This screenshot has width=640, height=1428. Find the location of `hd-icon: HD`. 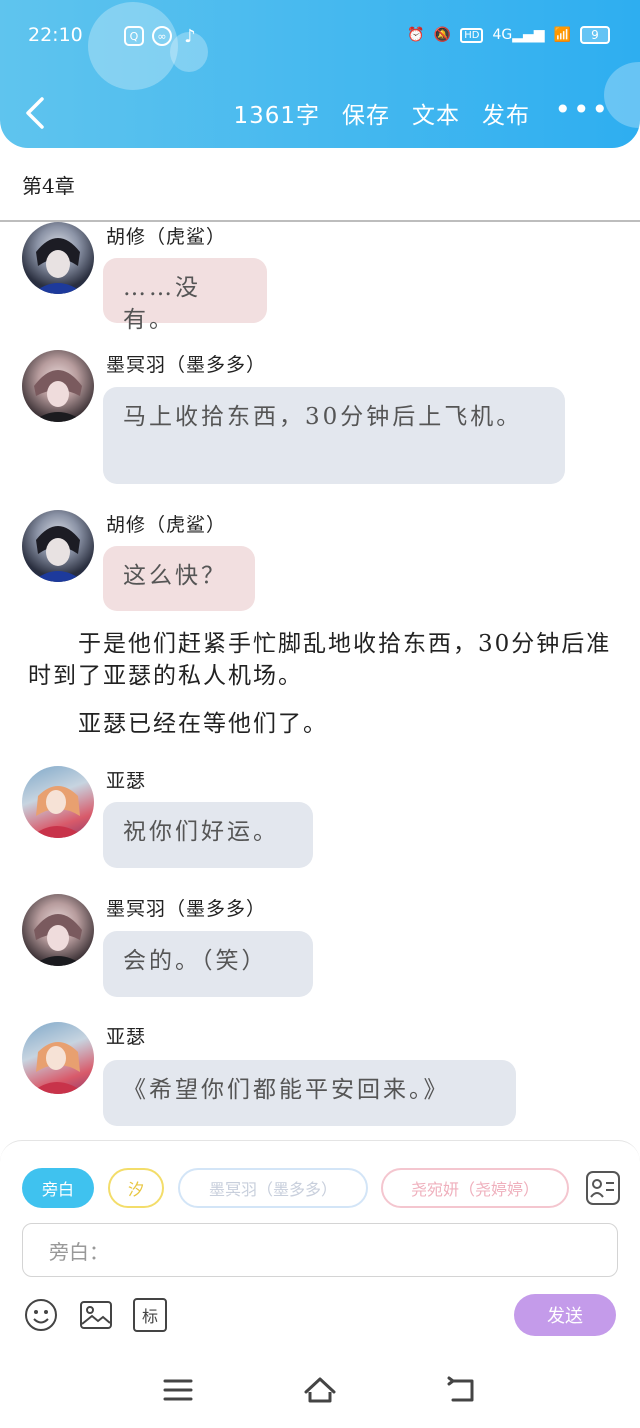

hd-icon: HD is located at coordinates (472, 35).